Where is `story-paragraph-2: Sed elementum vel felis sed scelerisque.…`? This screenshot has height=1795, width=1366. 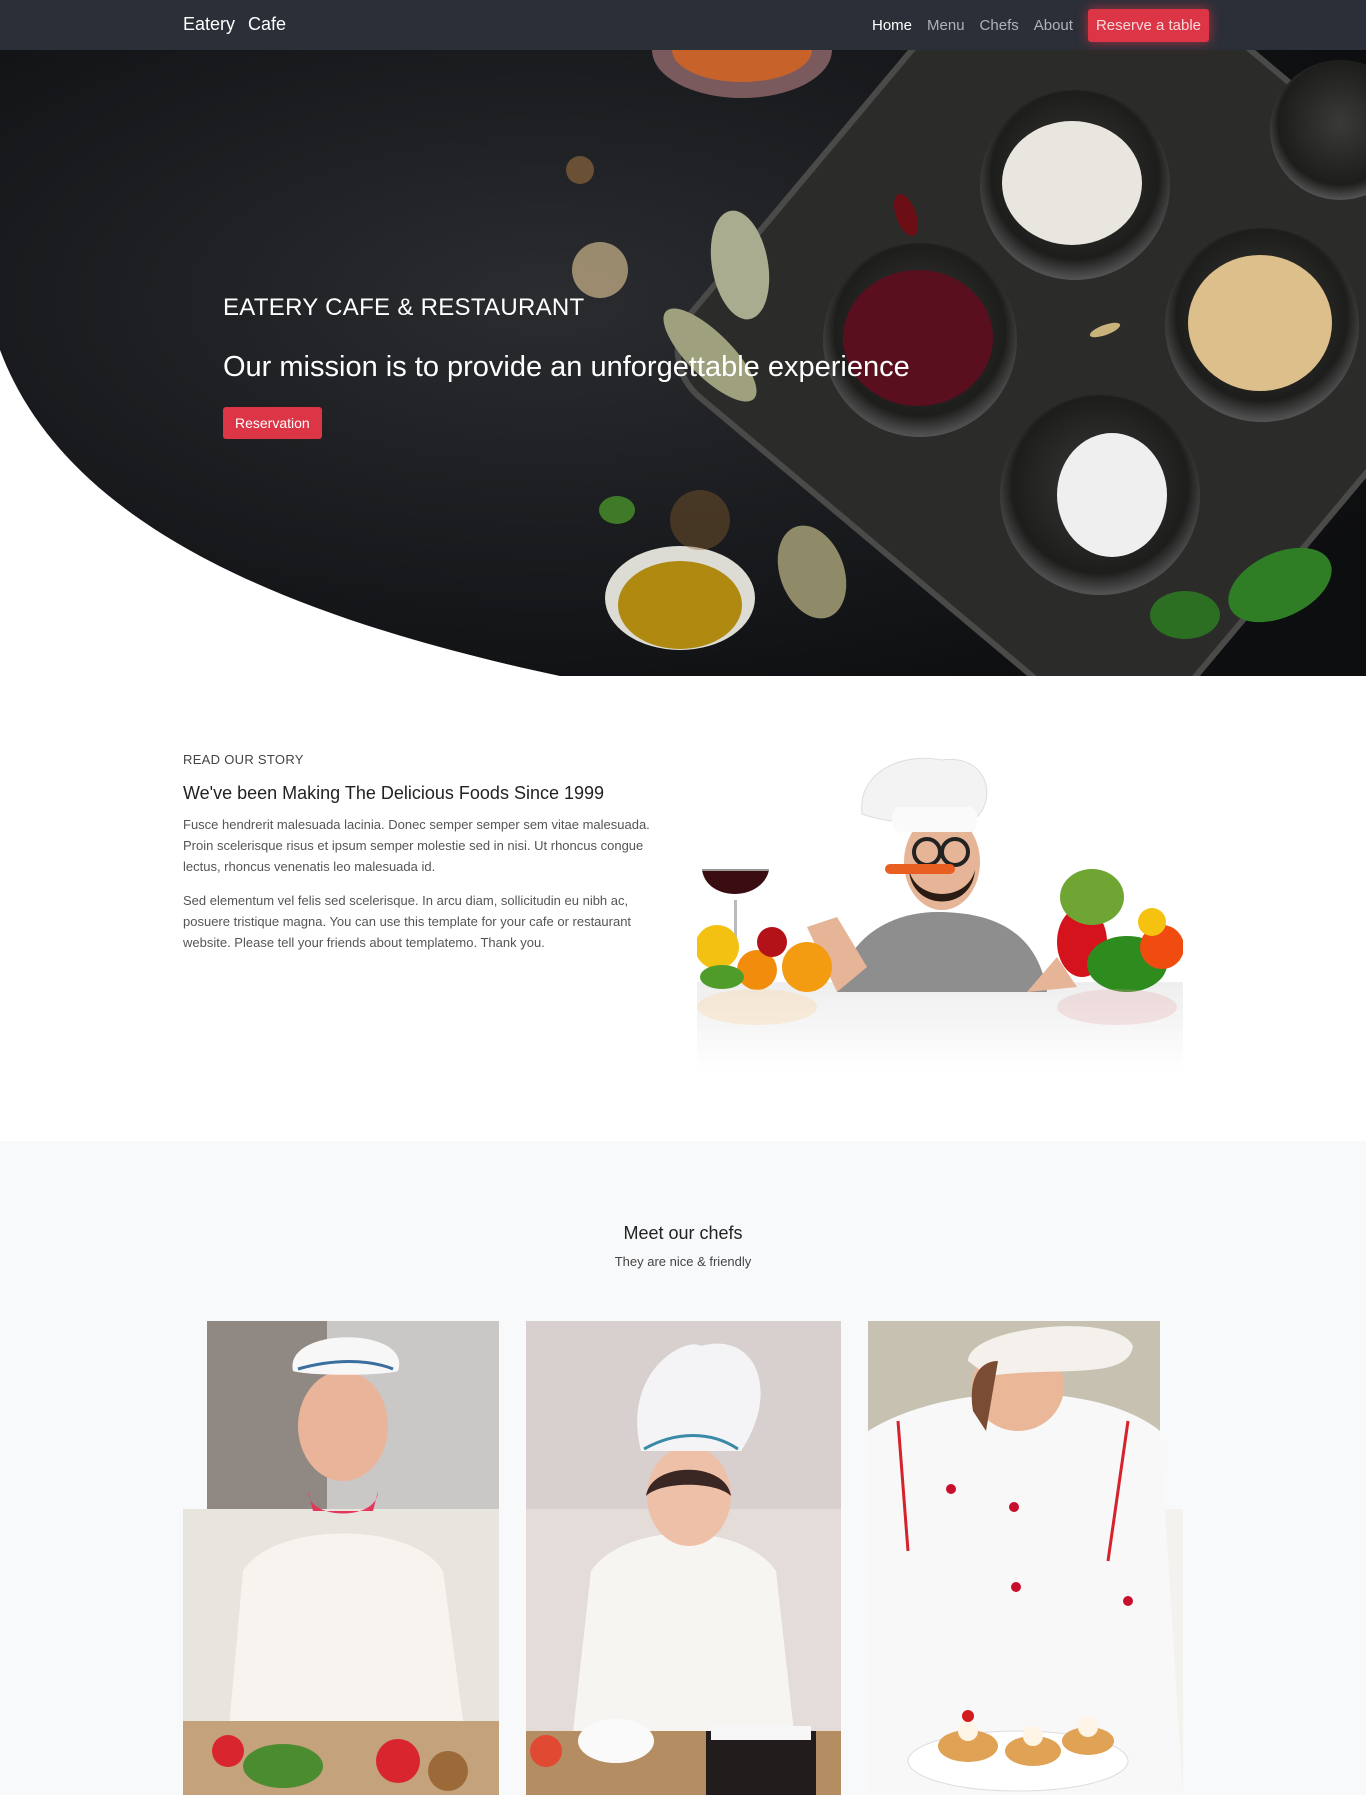 story-paragraph-2: Sed elementum vel felis sed scelerisque.… is located at coordinates (407, 921).